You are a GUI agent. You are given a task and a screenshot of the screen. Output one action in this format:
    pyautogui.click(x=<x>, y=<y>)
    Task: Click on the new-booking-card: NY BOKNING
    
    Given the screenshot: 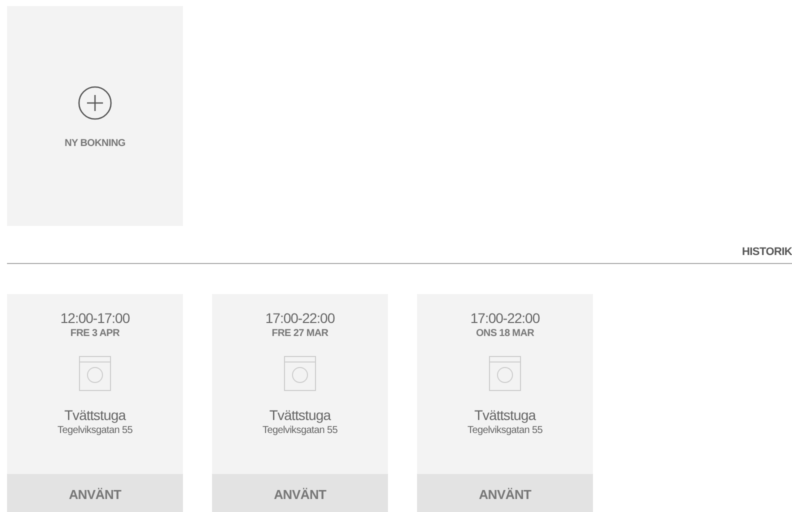 What is the action you would take?
    pyautogui.click(x=95, y=116)
    